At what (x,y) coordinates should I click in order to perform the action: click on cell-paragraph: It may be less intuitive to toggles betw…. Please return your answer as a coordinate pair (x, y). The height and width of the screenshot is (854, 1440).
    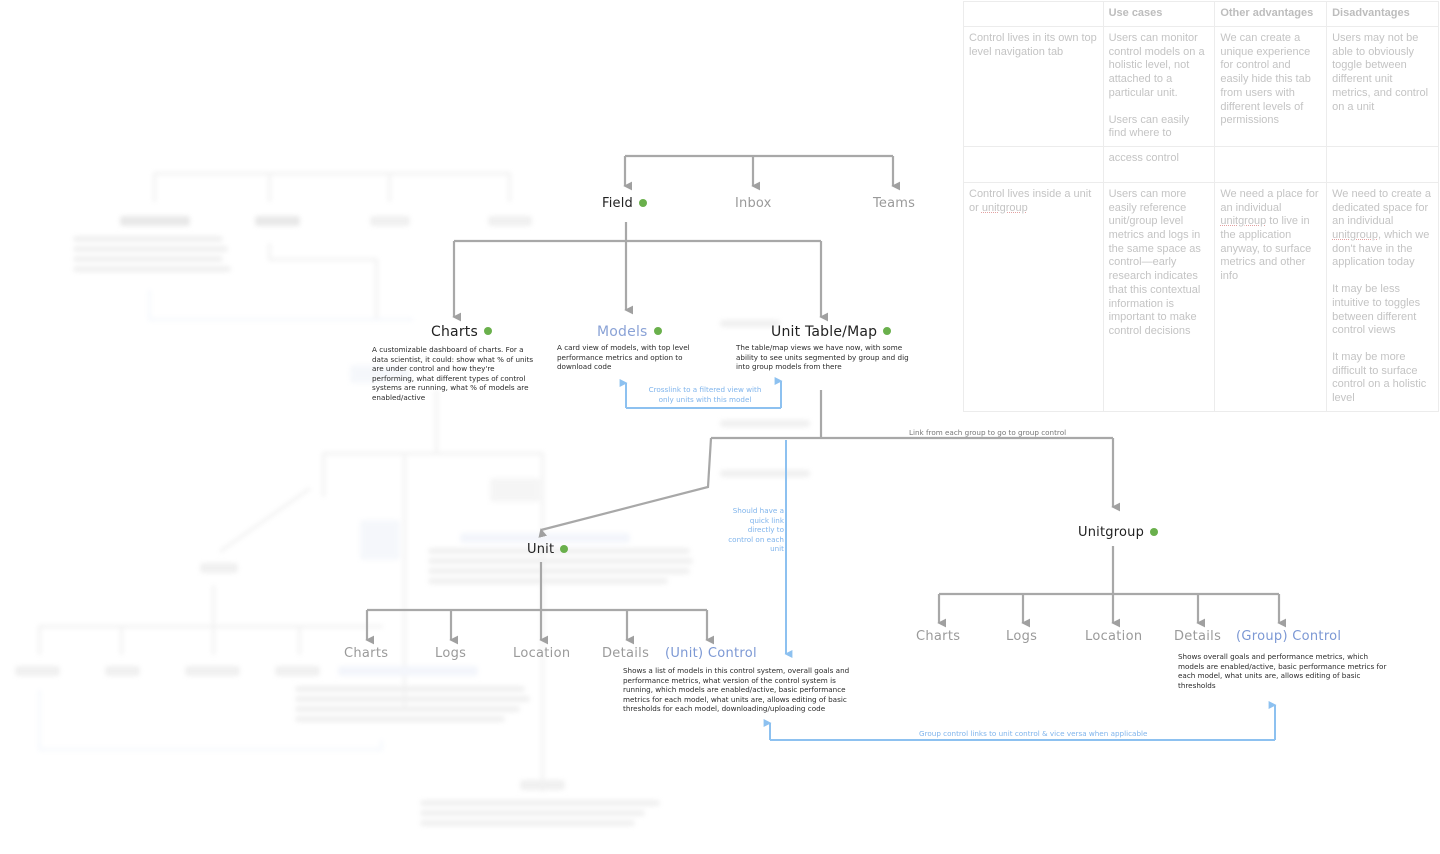
    Looking at the image, I should click on (1376, 310).